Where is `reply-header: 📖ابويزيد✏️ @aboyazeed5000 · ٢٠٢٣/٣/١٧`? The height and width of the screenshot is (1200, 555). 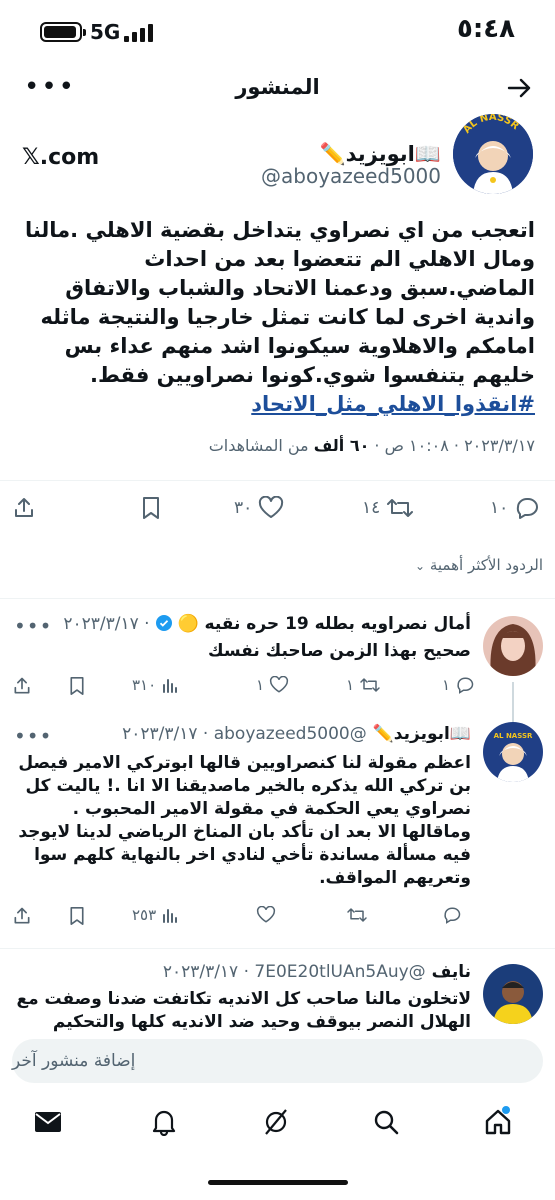 reply-header: 📖ابويزيد✏️ @aboyazeed5000 · ٢٠٢٣/٣/١٧ is located at coordinates (296, 734).